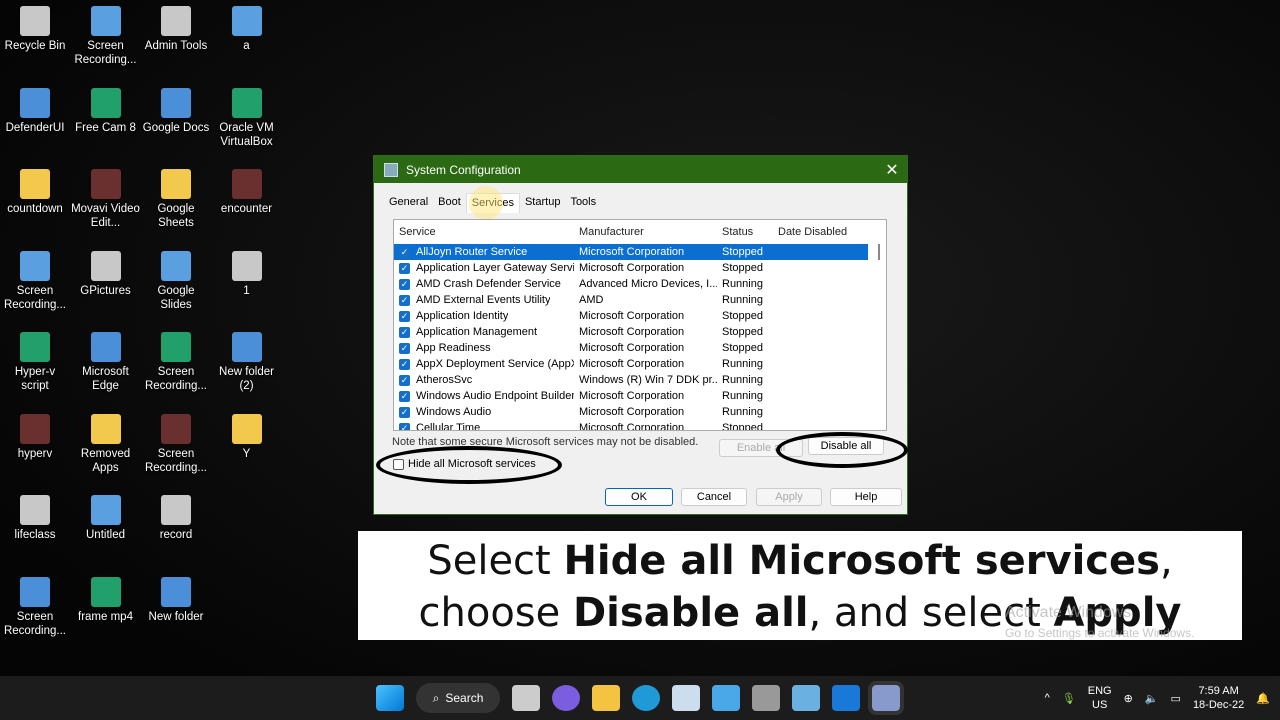 This screenshot has height=720, width=1280. Describe the element at coordinates (639, 497) in the screenshot. I see `ok-button: OK` at that location.